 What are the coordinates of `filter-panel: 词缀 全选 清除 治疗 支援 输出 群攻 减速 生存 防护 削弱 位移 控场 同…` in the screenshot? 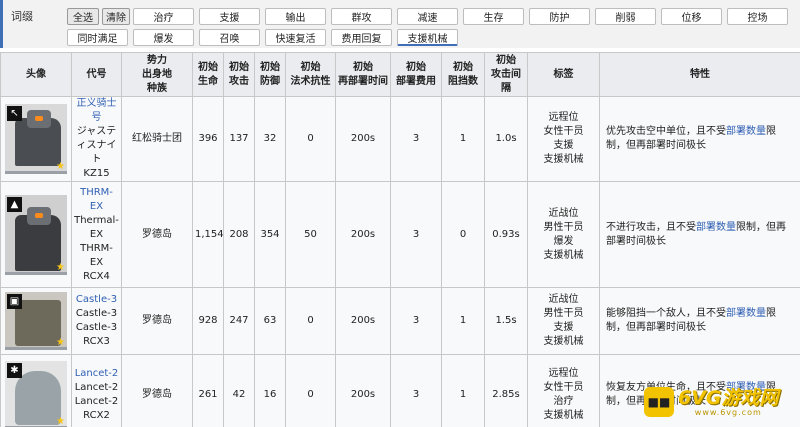 It's located at (400, 24).